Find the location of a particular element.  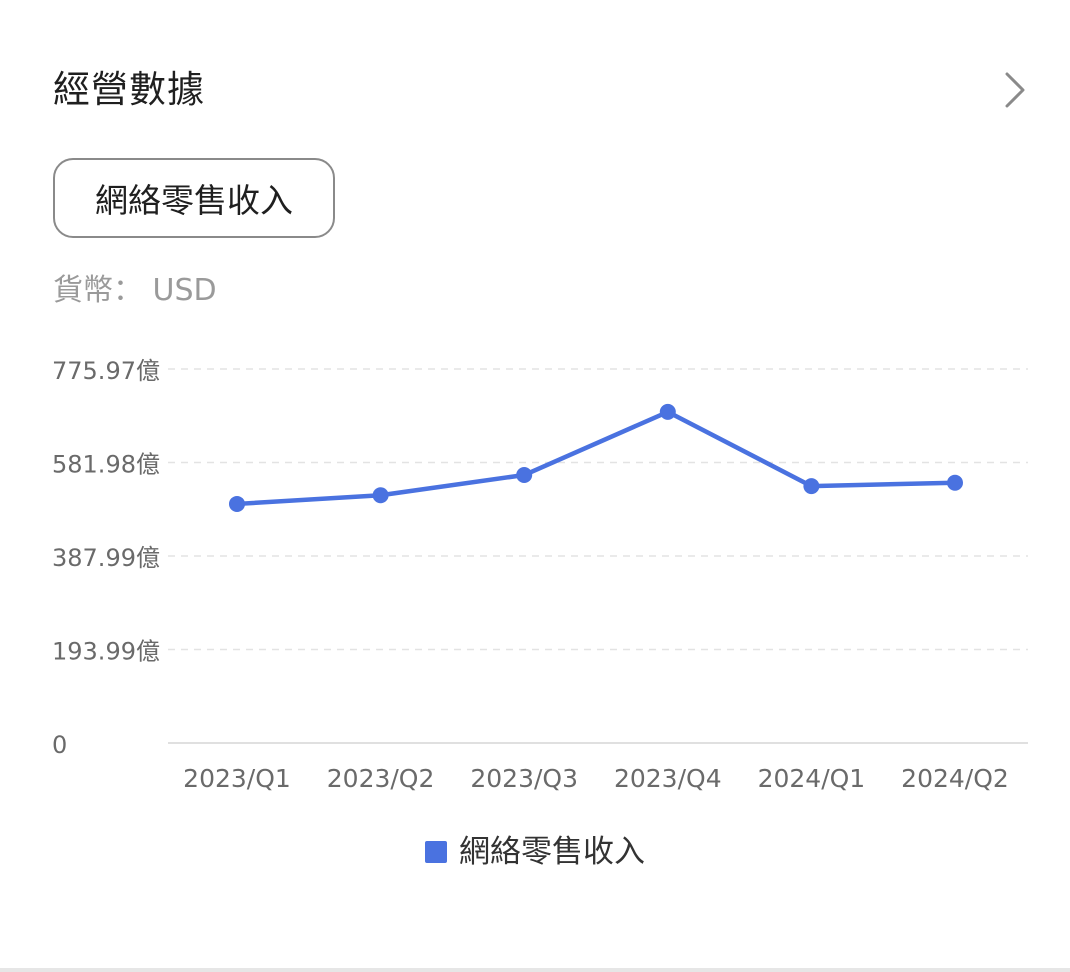

y-axis-ticks: 0 193.99億 387.99億 581.98億 775.97億 is located at coordinates (106, 558).